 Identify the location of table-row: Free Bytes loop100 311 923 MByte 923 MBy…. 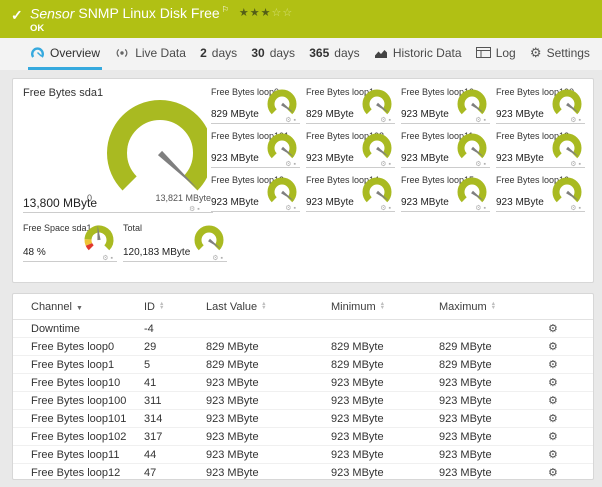
(303, 400).